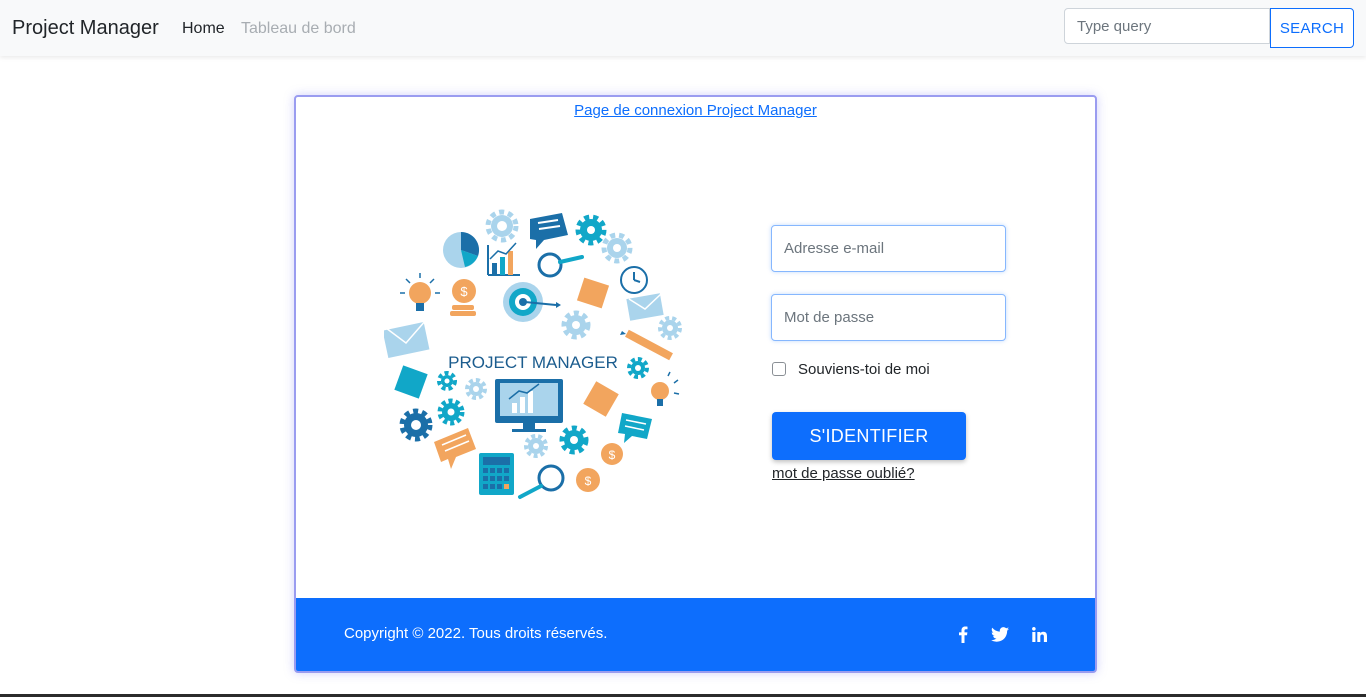  Describe the element at coordinates (532, 302) in the screenshot. I see `target-icon` at that location.